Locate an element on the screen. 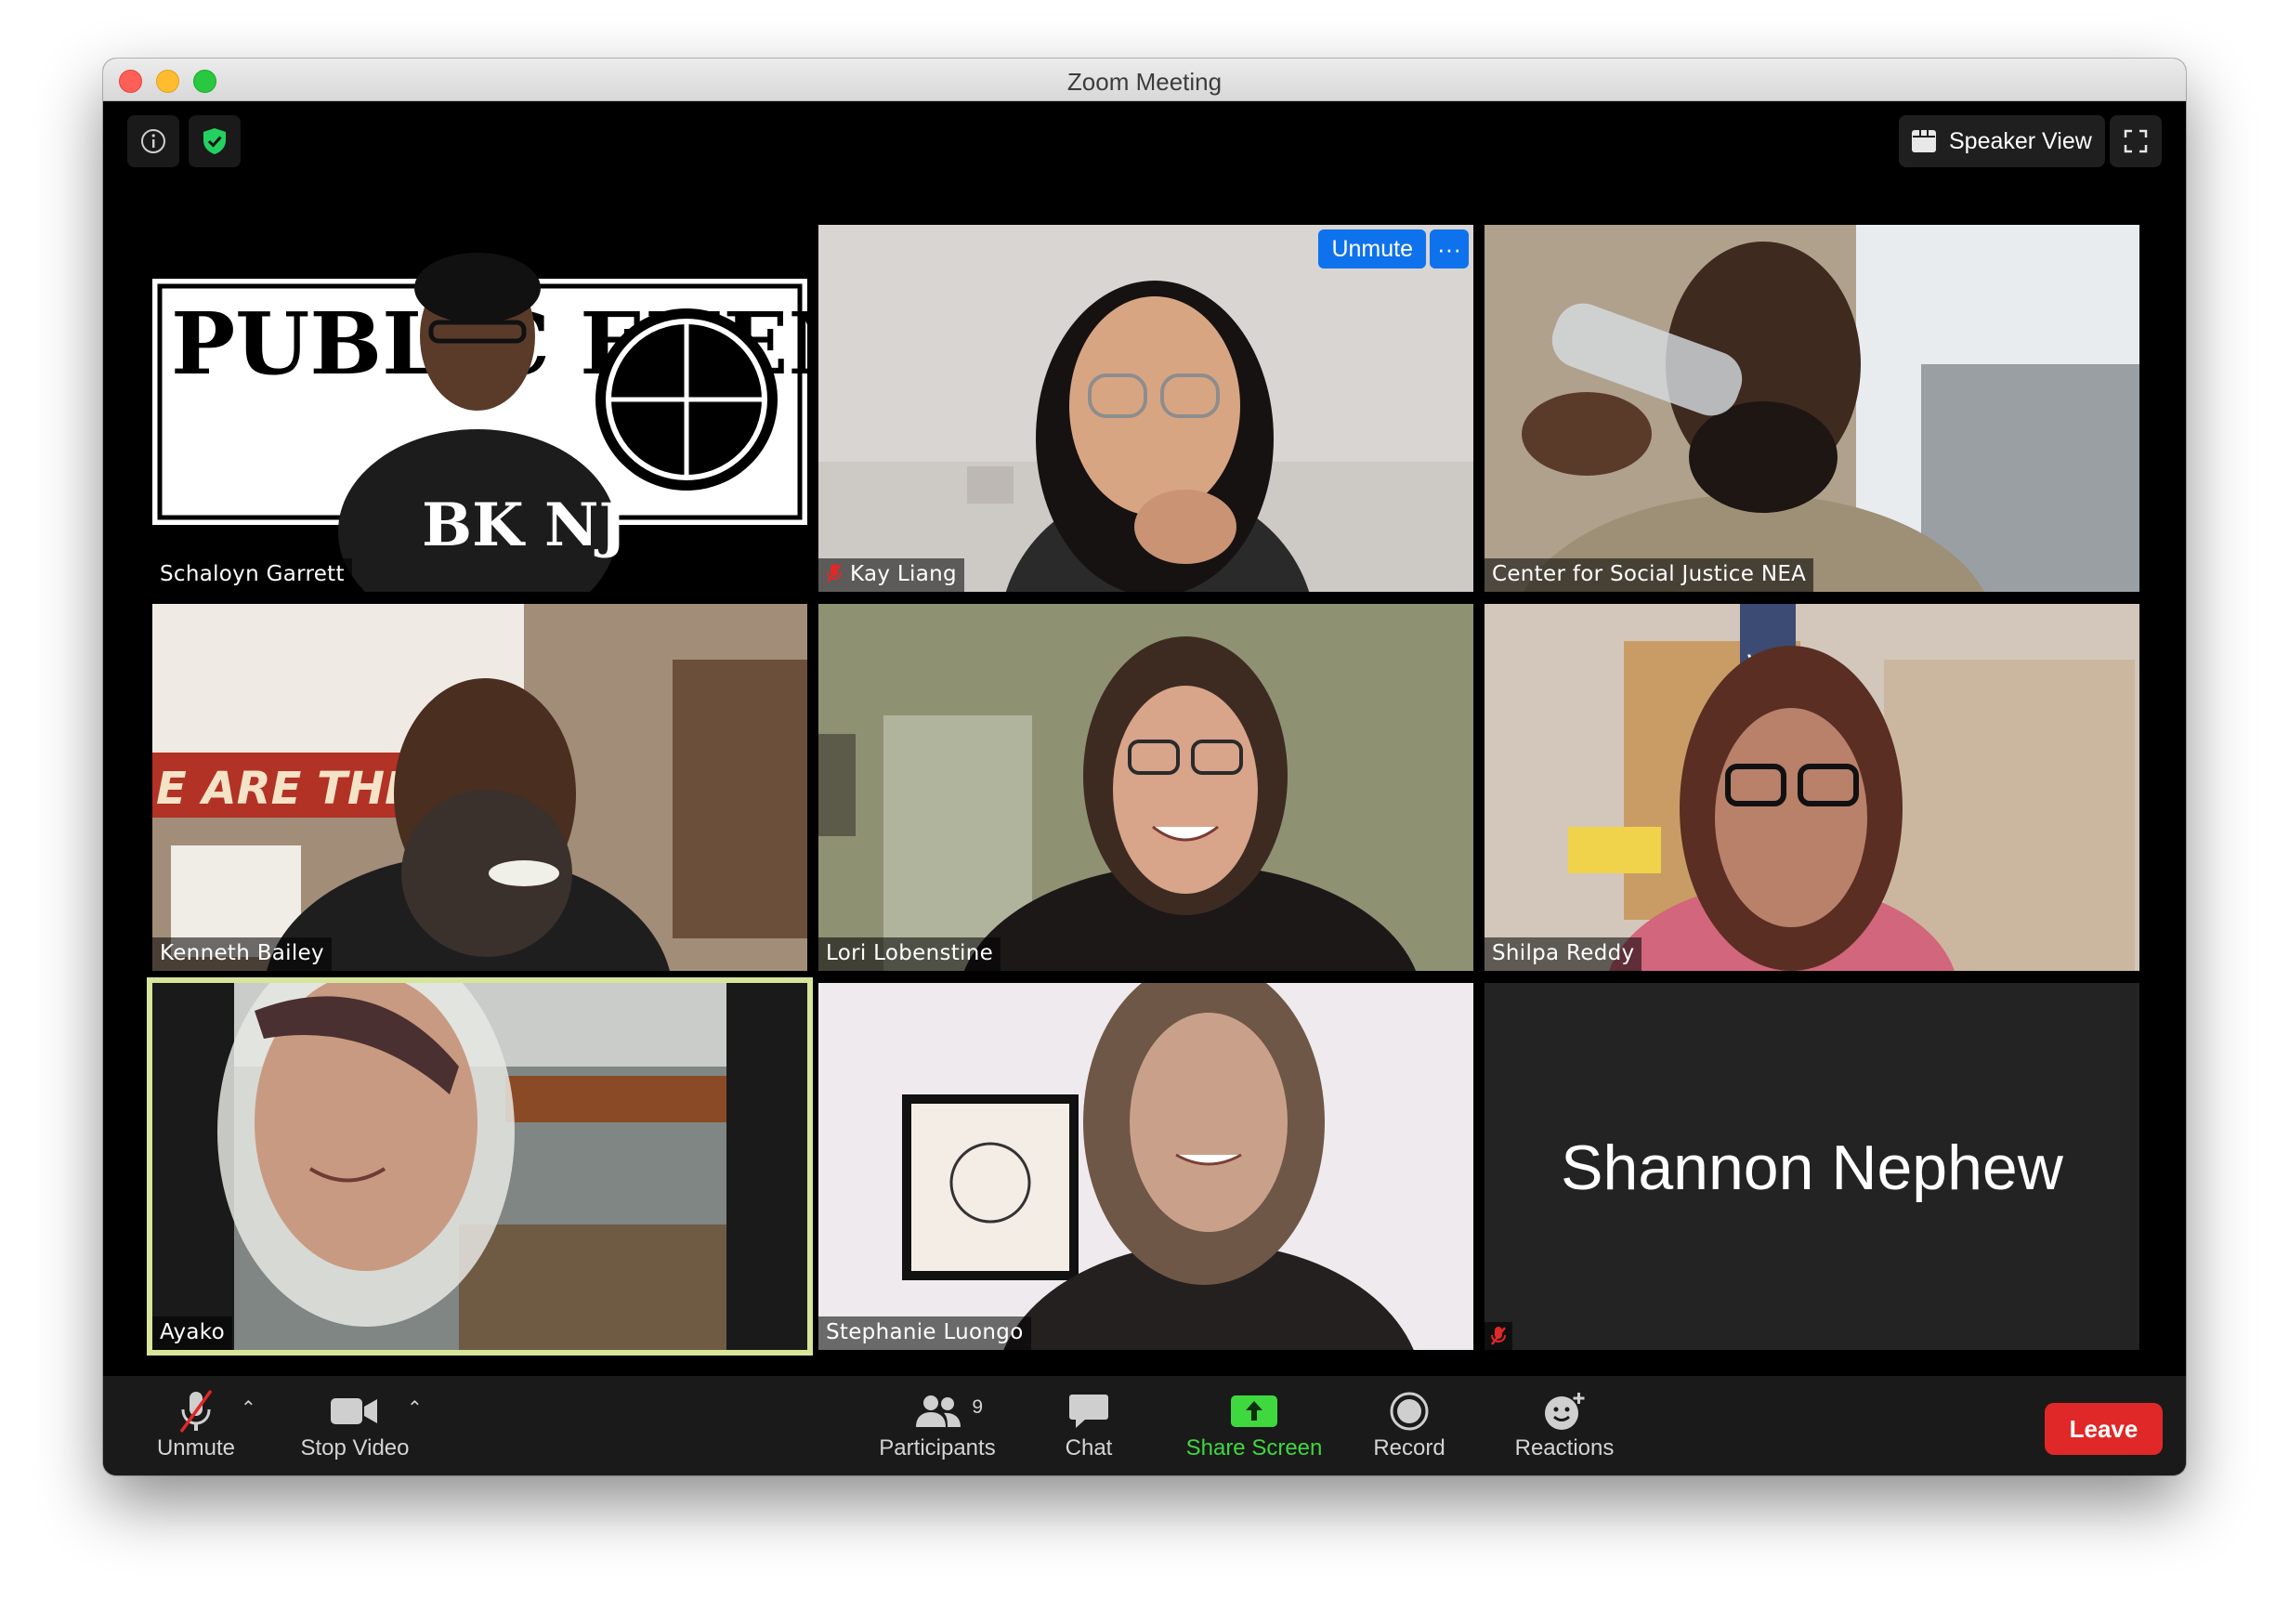  participant-name: Kenneth Bailey is located at coordinates (242, 954).